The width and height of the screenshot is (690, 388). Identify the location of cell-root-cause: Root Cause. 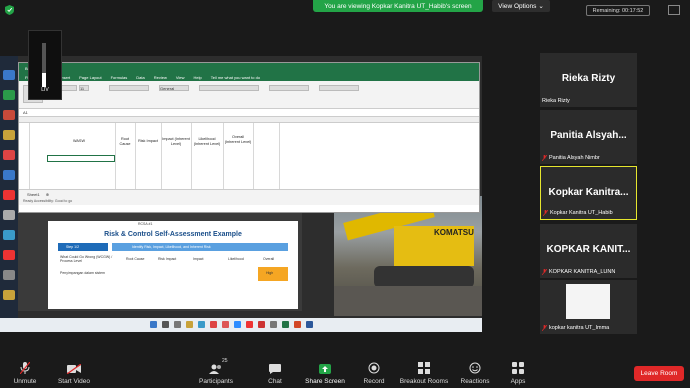
(125, 141).